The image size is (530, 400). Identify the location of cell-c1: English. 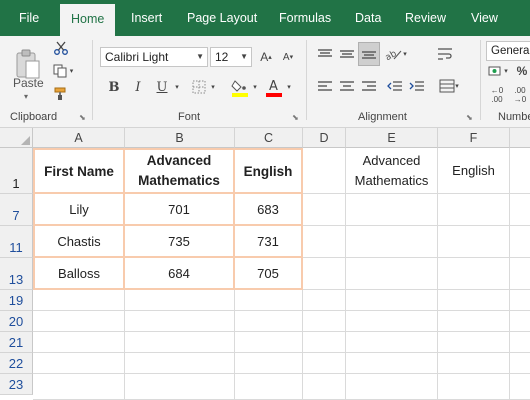
(269, 171).